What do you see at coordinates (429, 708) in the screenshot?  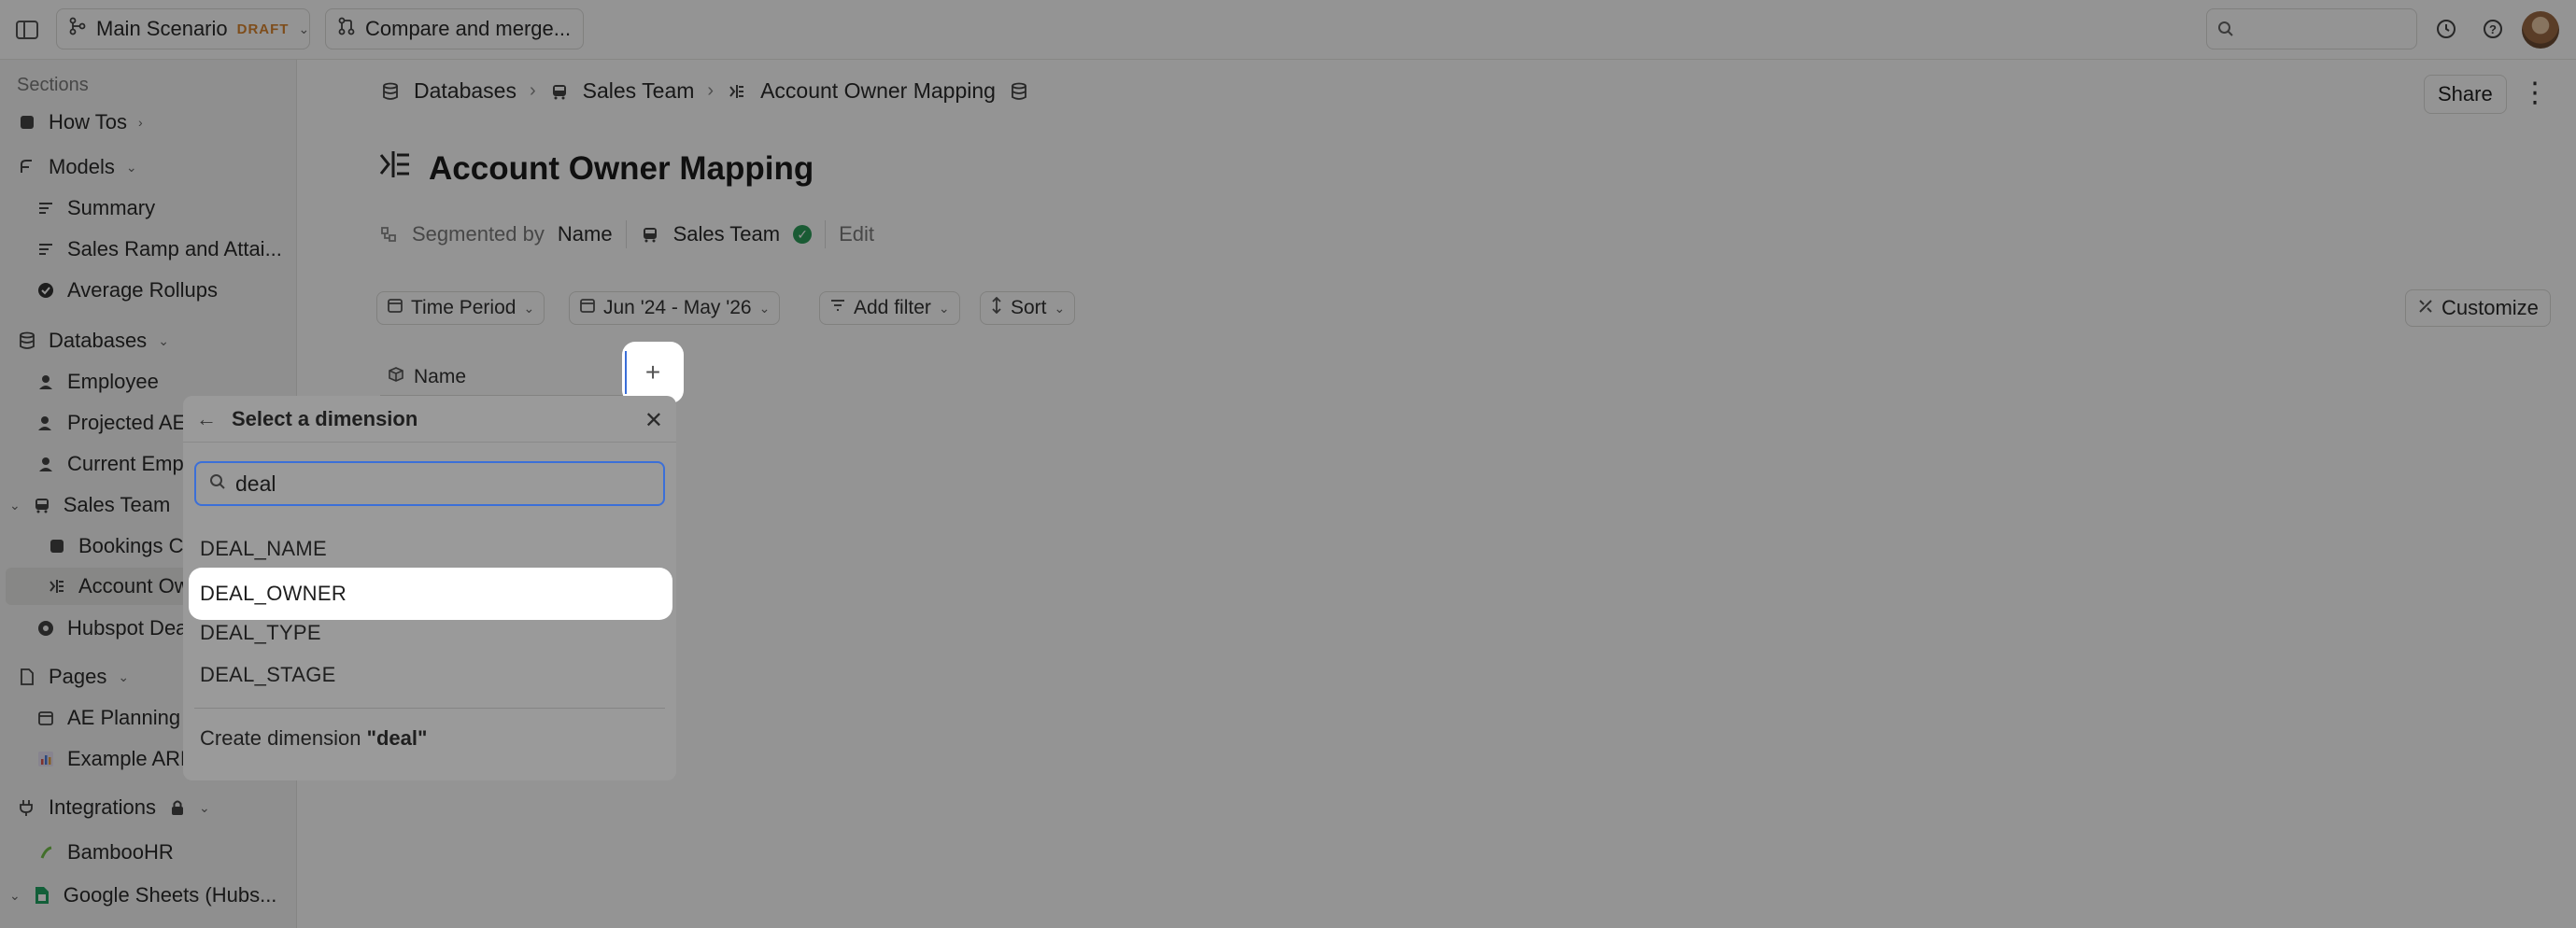 I see `divider` at bounding box center [429, 708].